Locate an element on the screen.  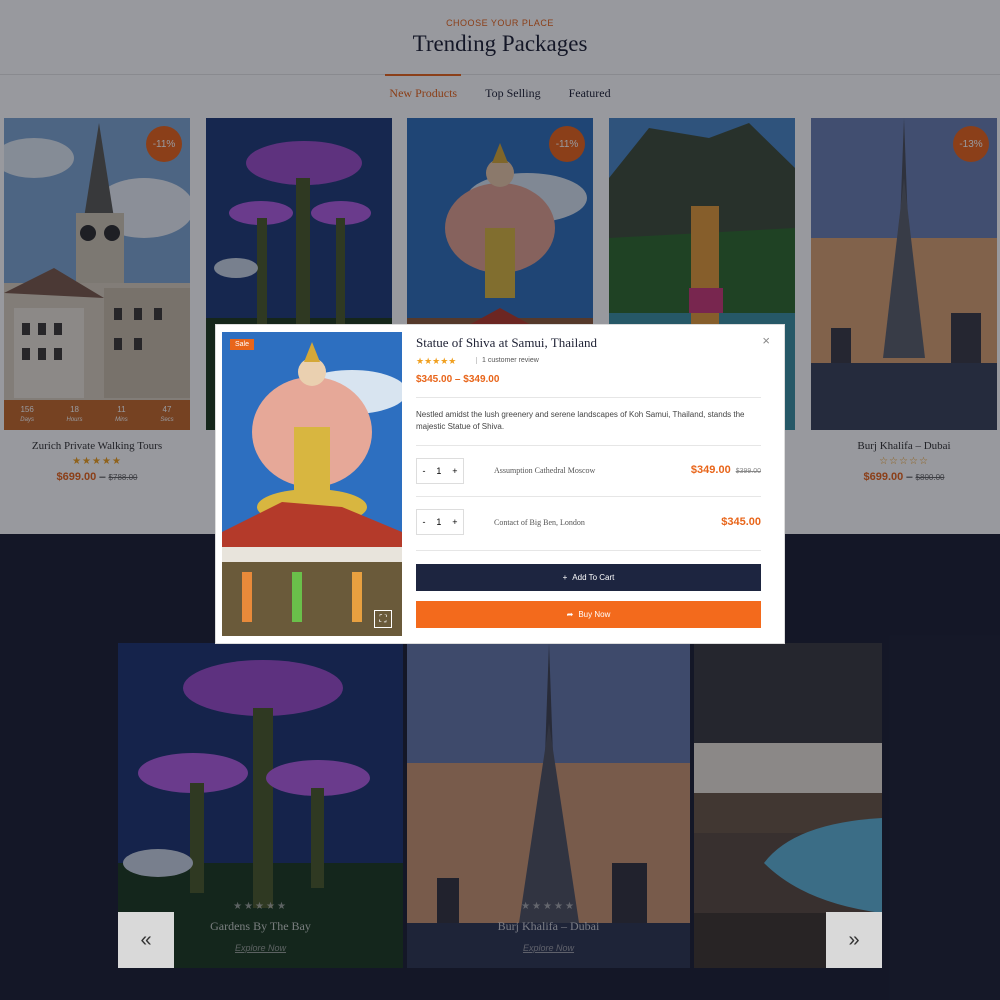
share-arrow-icon: ➦ is located at coordinates (570, 614).